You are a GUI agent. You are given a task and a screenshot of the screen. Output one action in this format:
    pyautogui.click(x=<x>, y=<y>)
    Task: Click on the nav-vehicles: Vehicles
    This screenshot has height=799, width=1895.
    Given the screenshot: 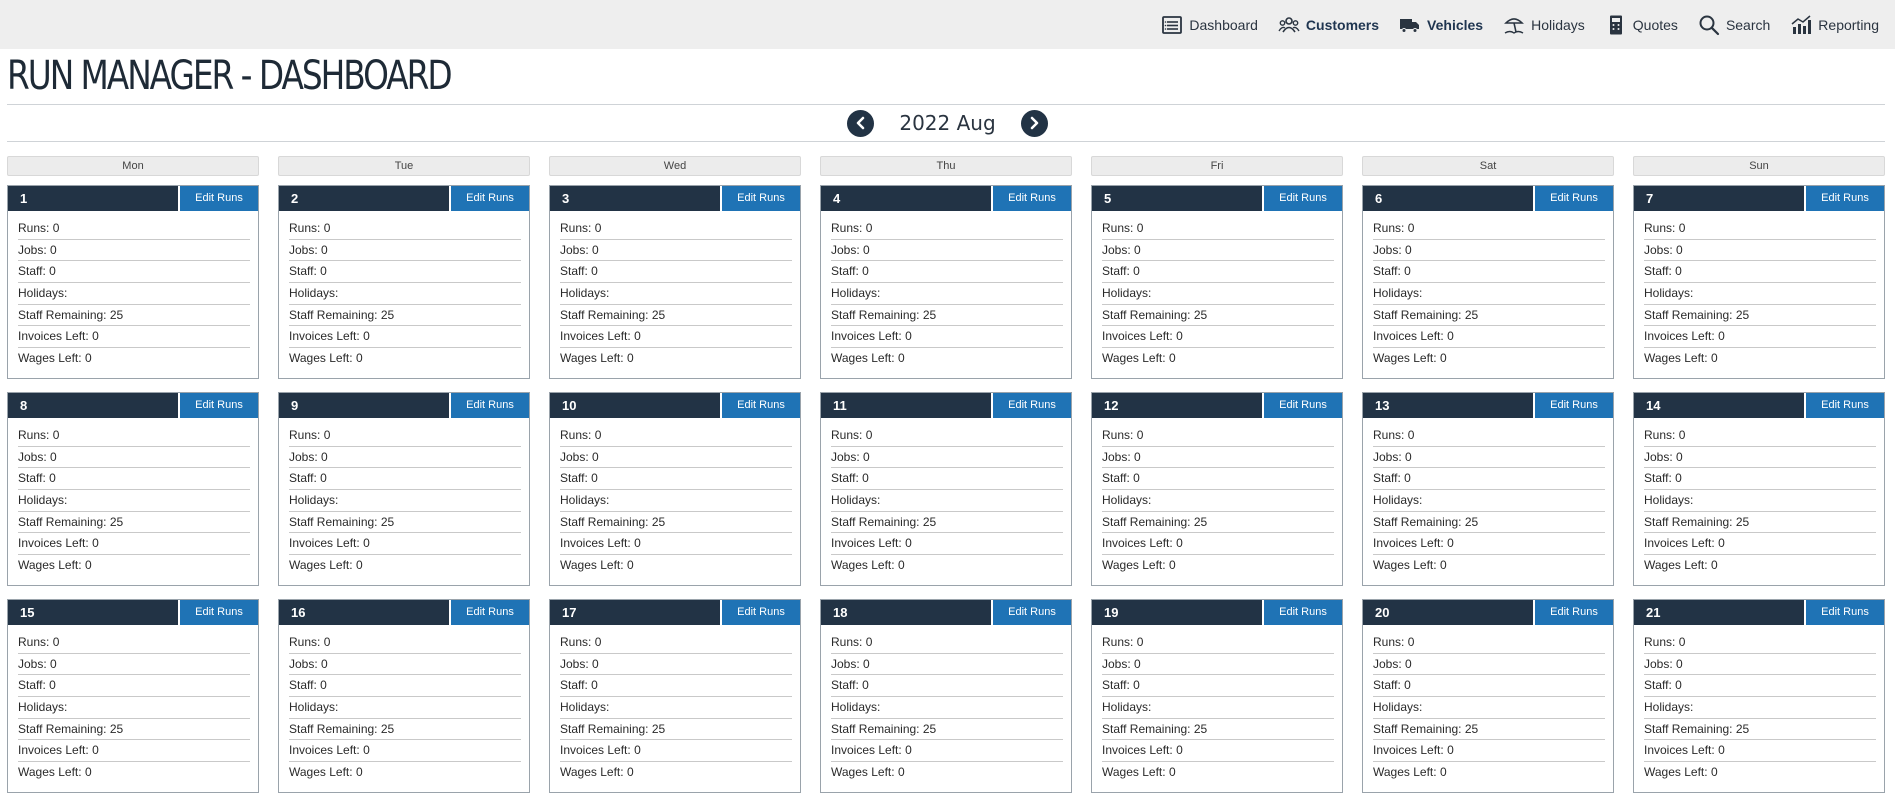 What is the action you would take?
    pyautogui.click(x=1441, y=25)
    